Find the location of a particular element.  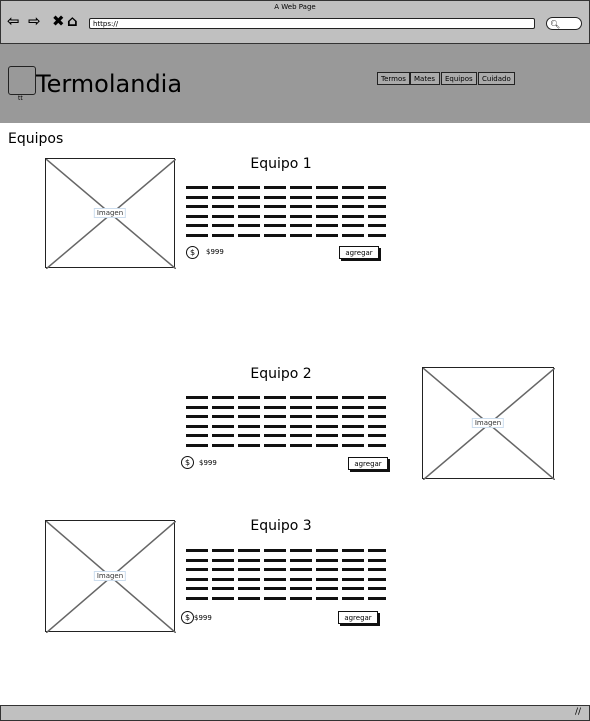

logo-caption: tt is located at coordinates (20, 98).